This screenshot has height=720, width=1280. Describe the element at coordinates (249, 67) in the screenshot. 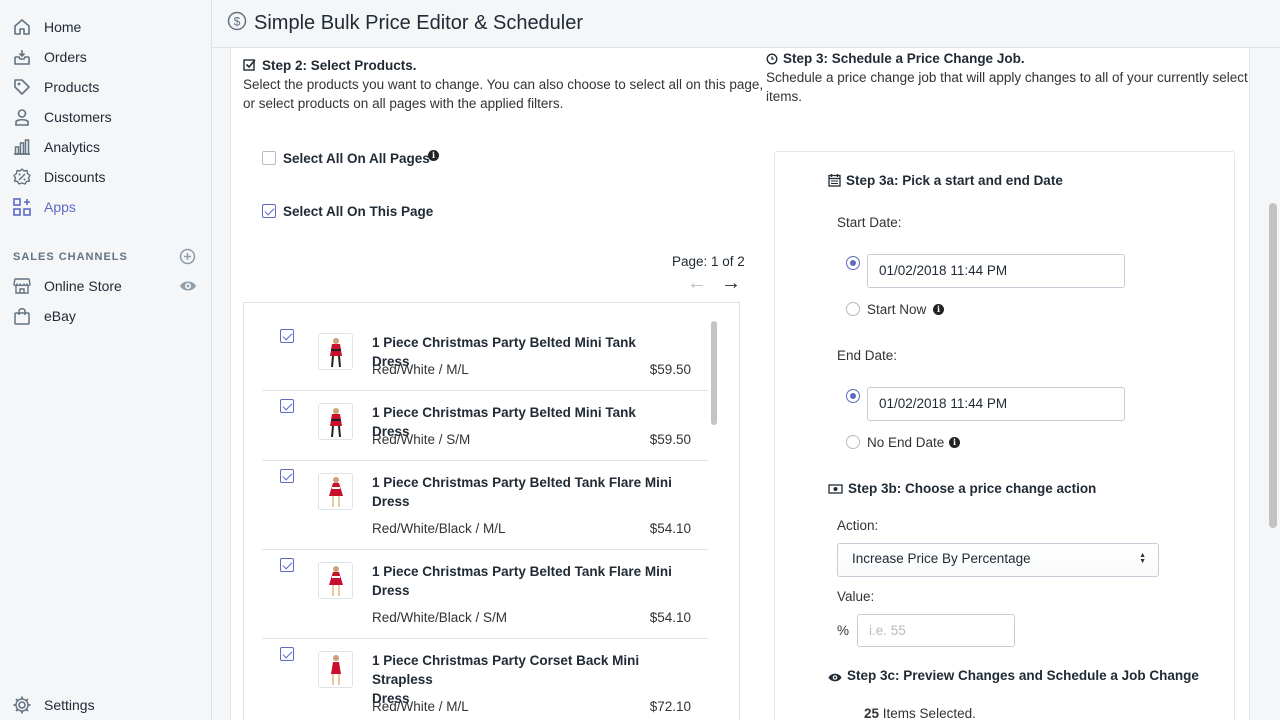

I see `check-square-icon` at that location.